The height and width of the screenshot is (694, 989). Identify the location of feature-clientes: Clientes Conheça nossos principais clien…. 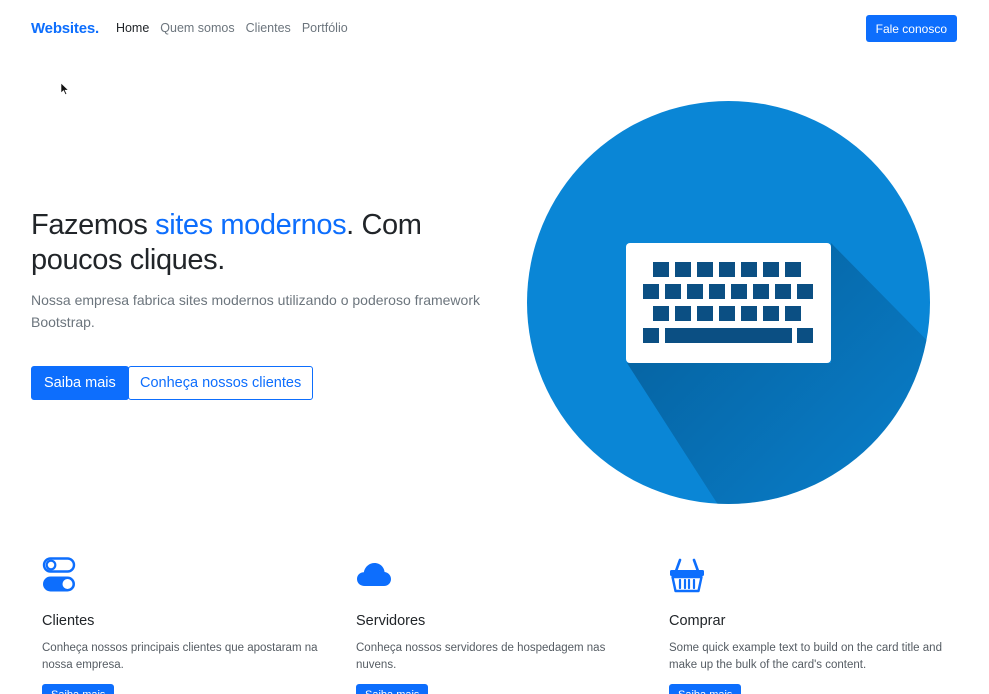
(187, 625).